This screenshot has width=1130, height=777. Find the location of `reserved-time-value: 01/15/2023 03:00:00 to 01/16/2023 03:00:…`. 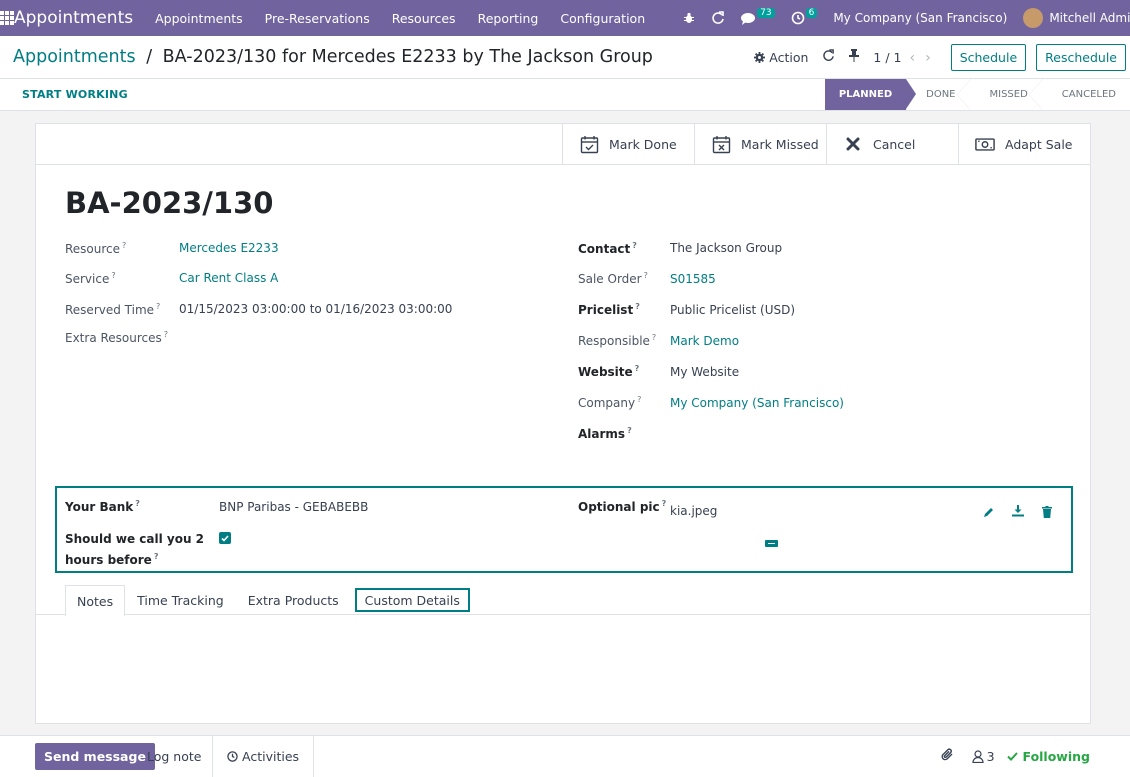

reserved-time-value: 01/15/2023 03:00:00 to 01/16/2023 03:00:… is located at coordinates (315, 309).